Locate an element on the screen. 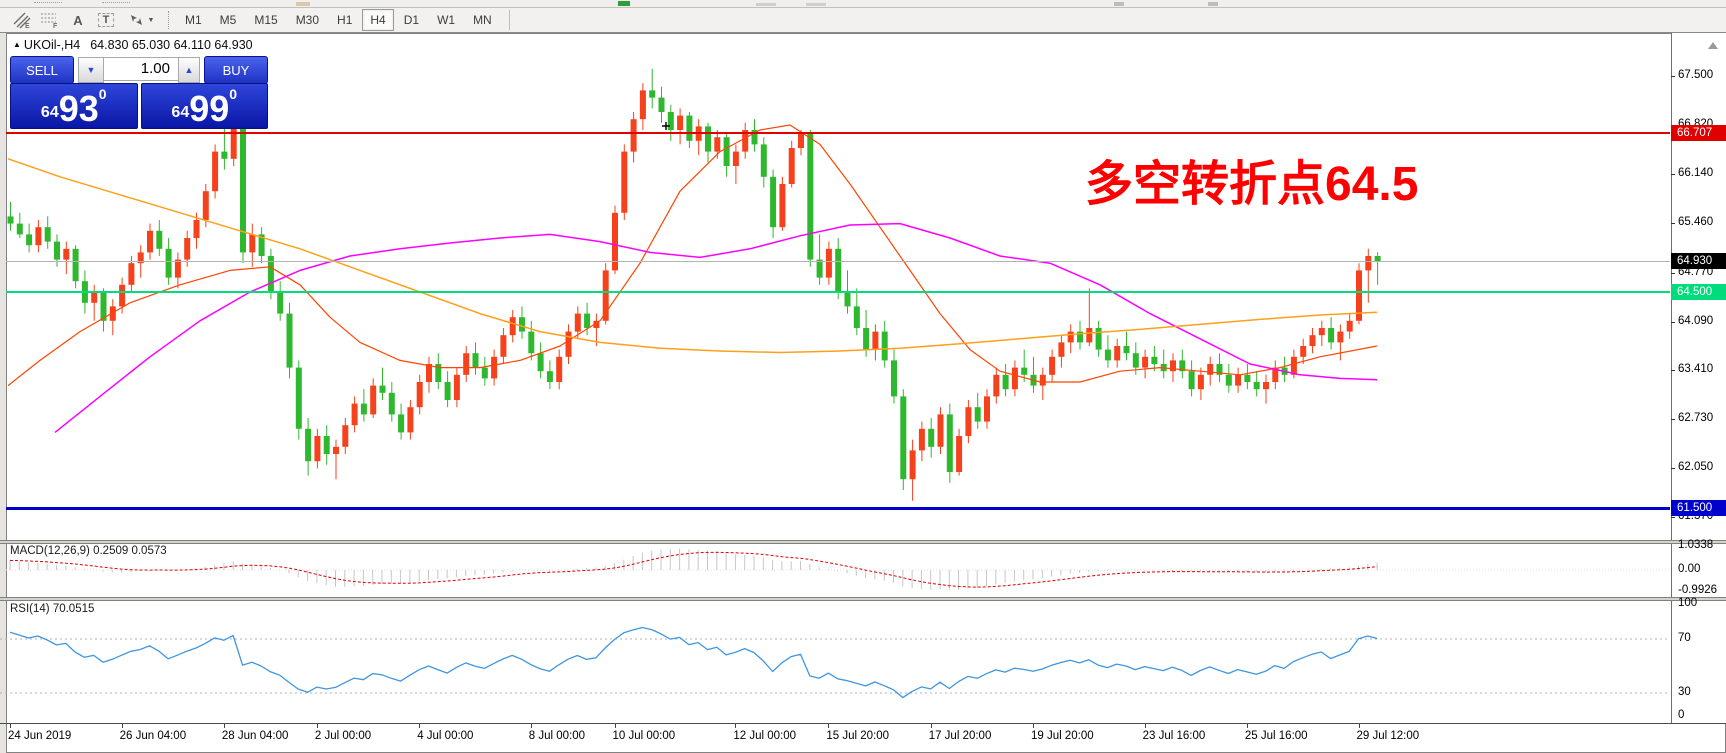  rsi-label: RSI(14) 70.0515 is located at coordinates (52, 609).